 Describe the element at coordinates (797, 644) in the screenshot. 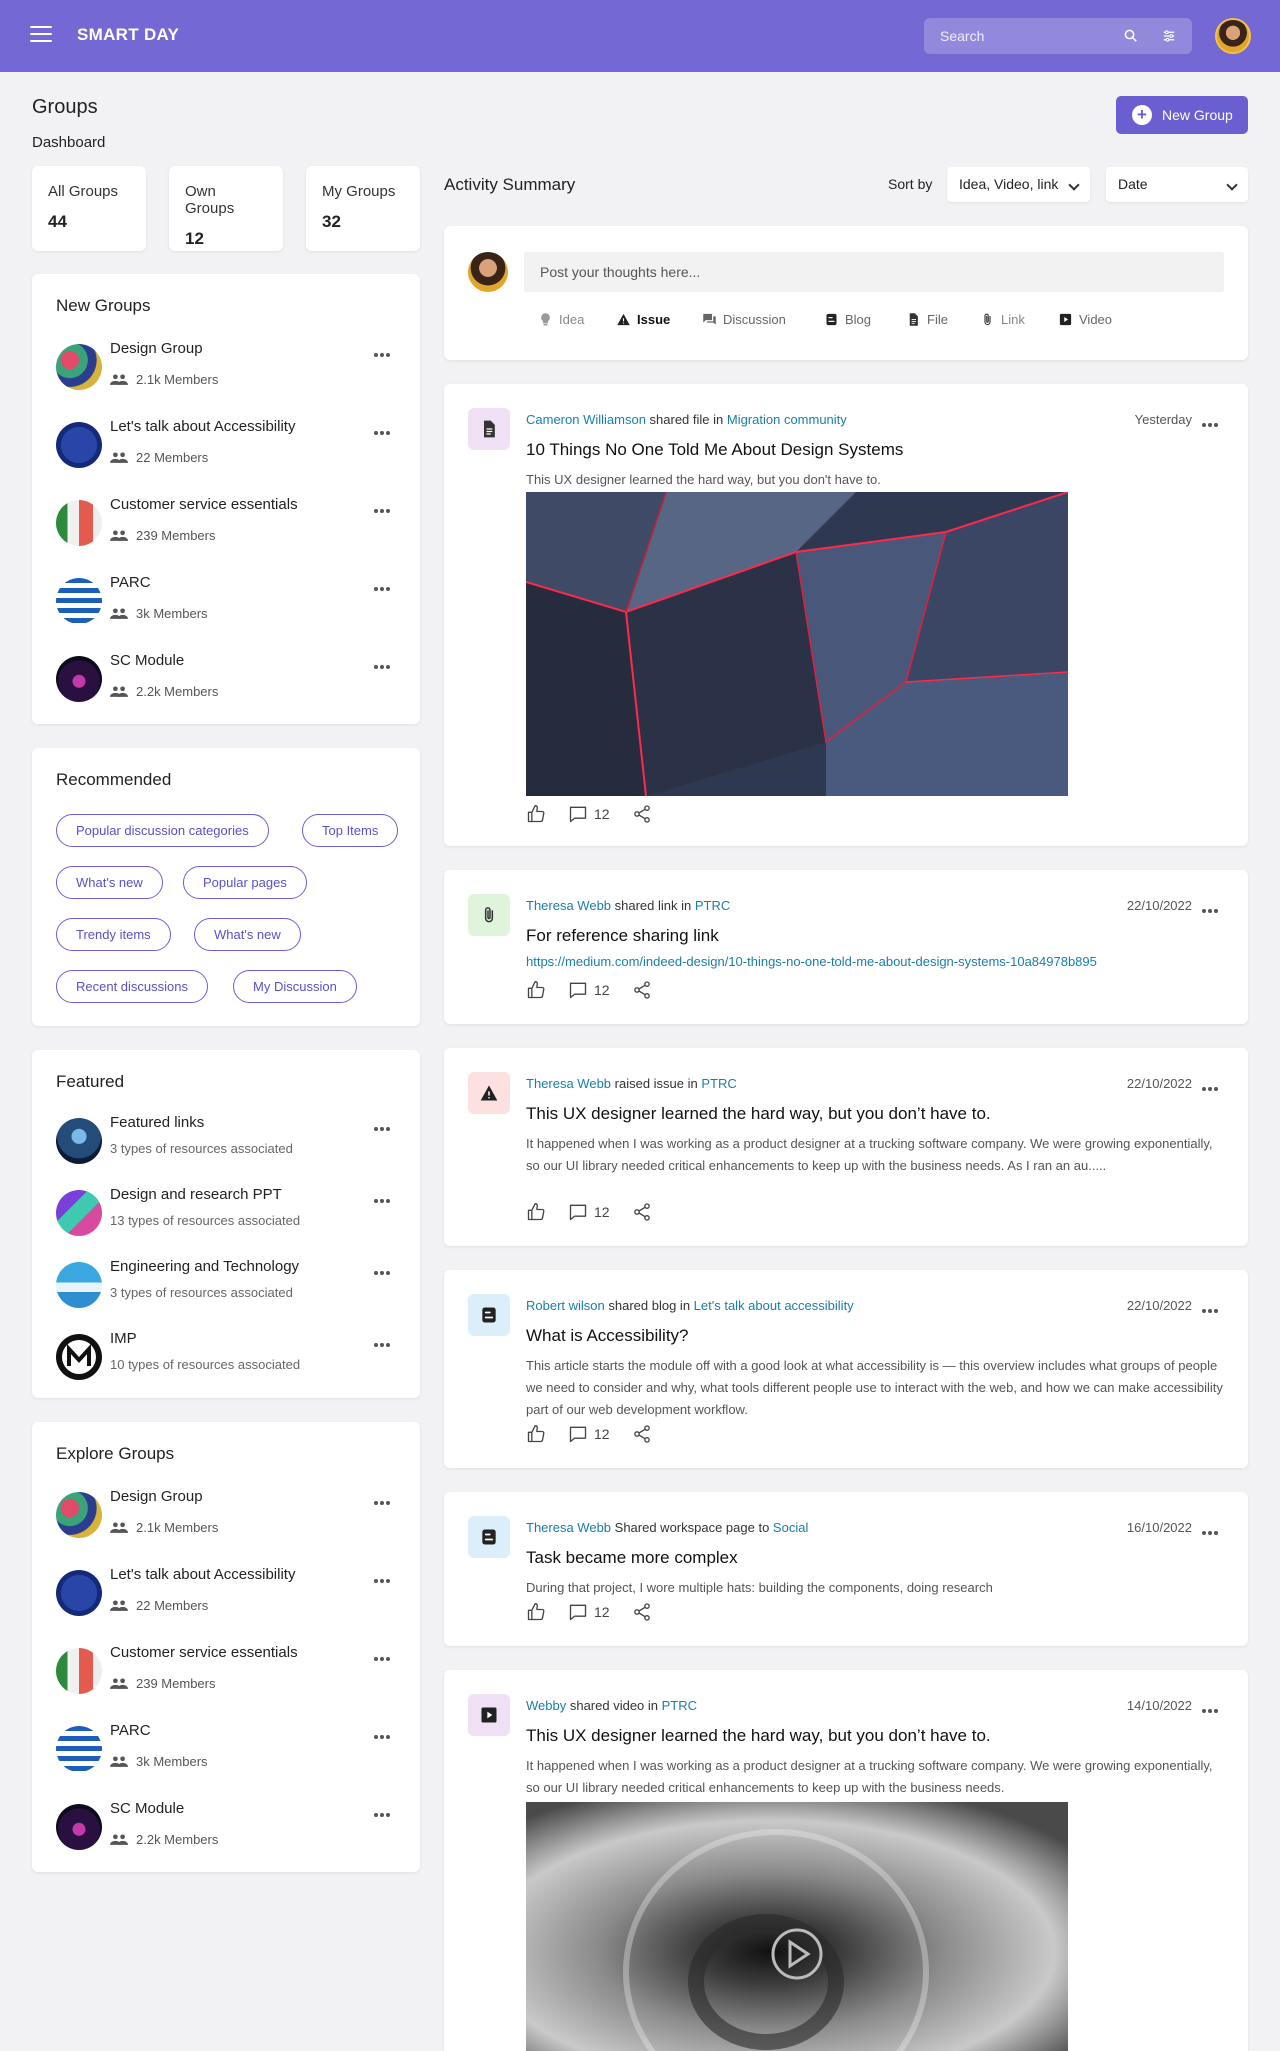

I see `post-image` at that location.